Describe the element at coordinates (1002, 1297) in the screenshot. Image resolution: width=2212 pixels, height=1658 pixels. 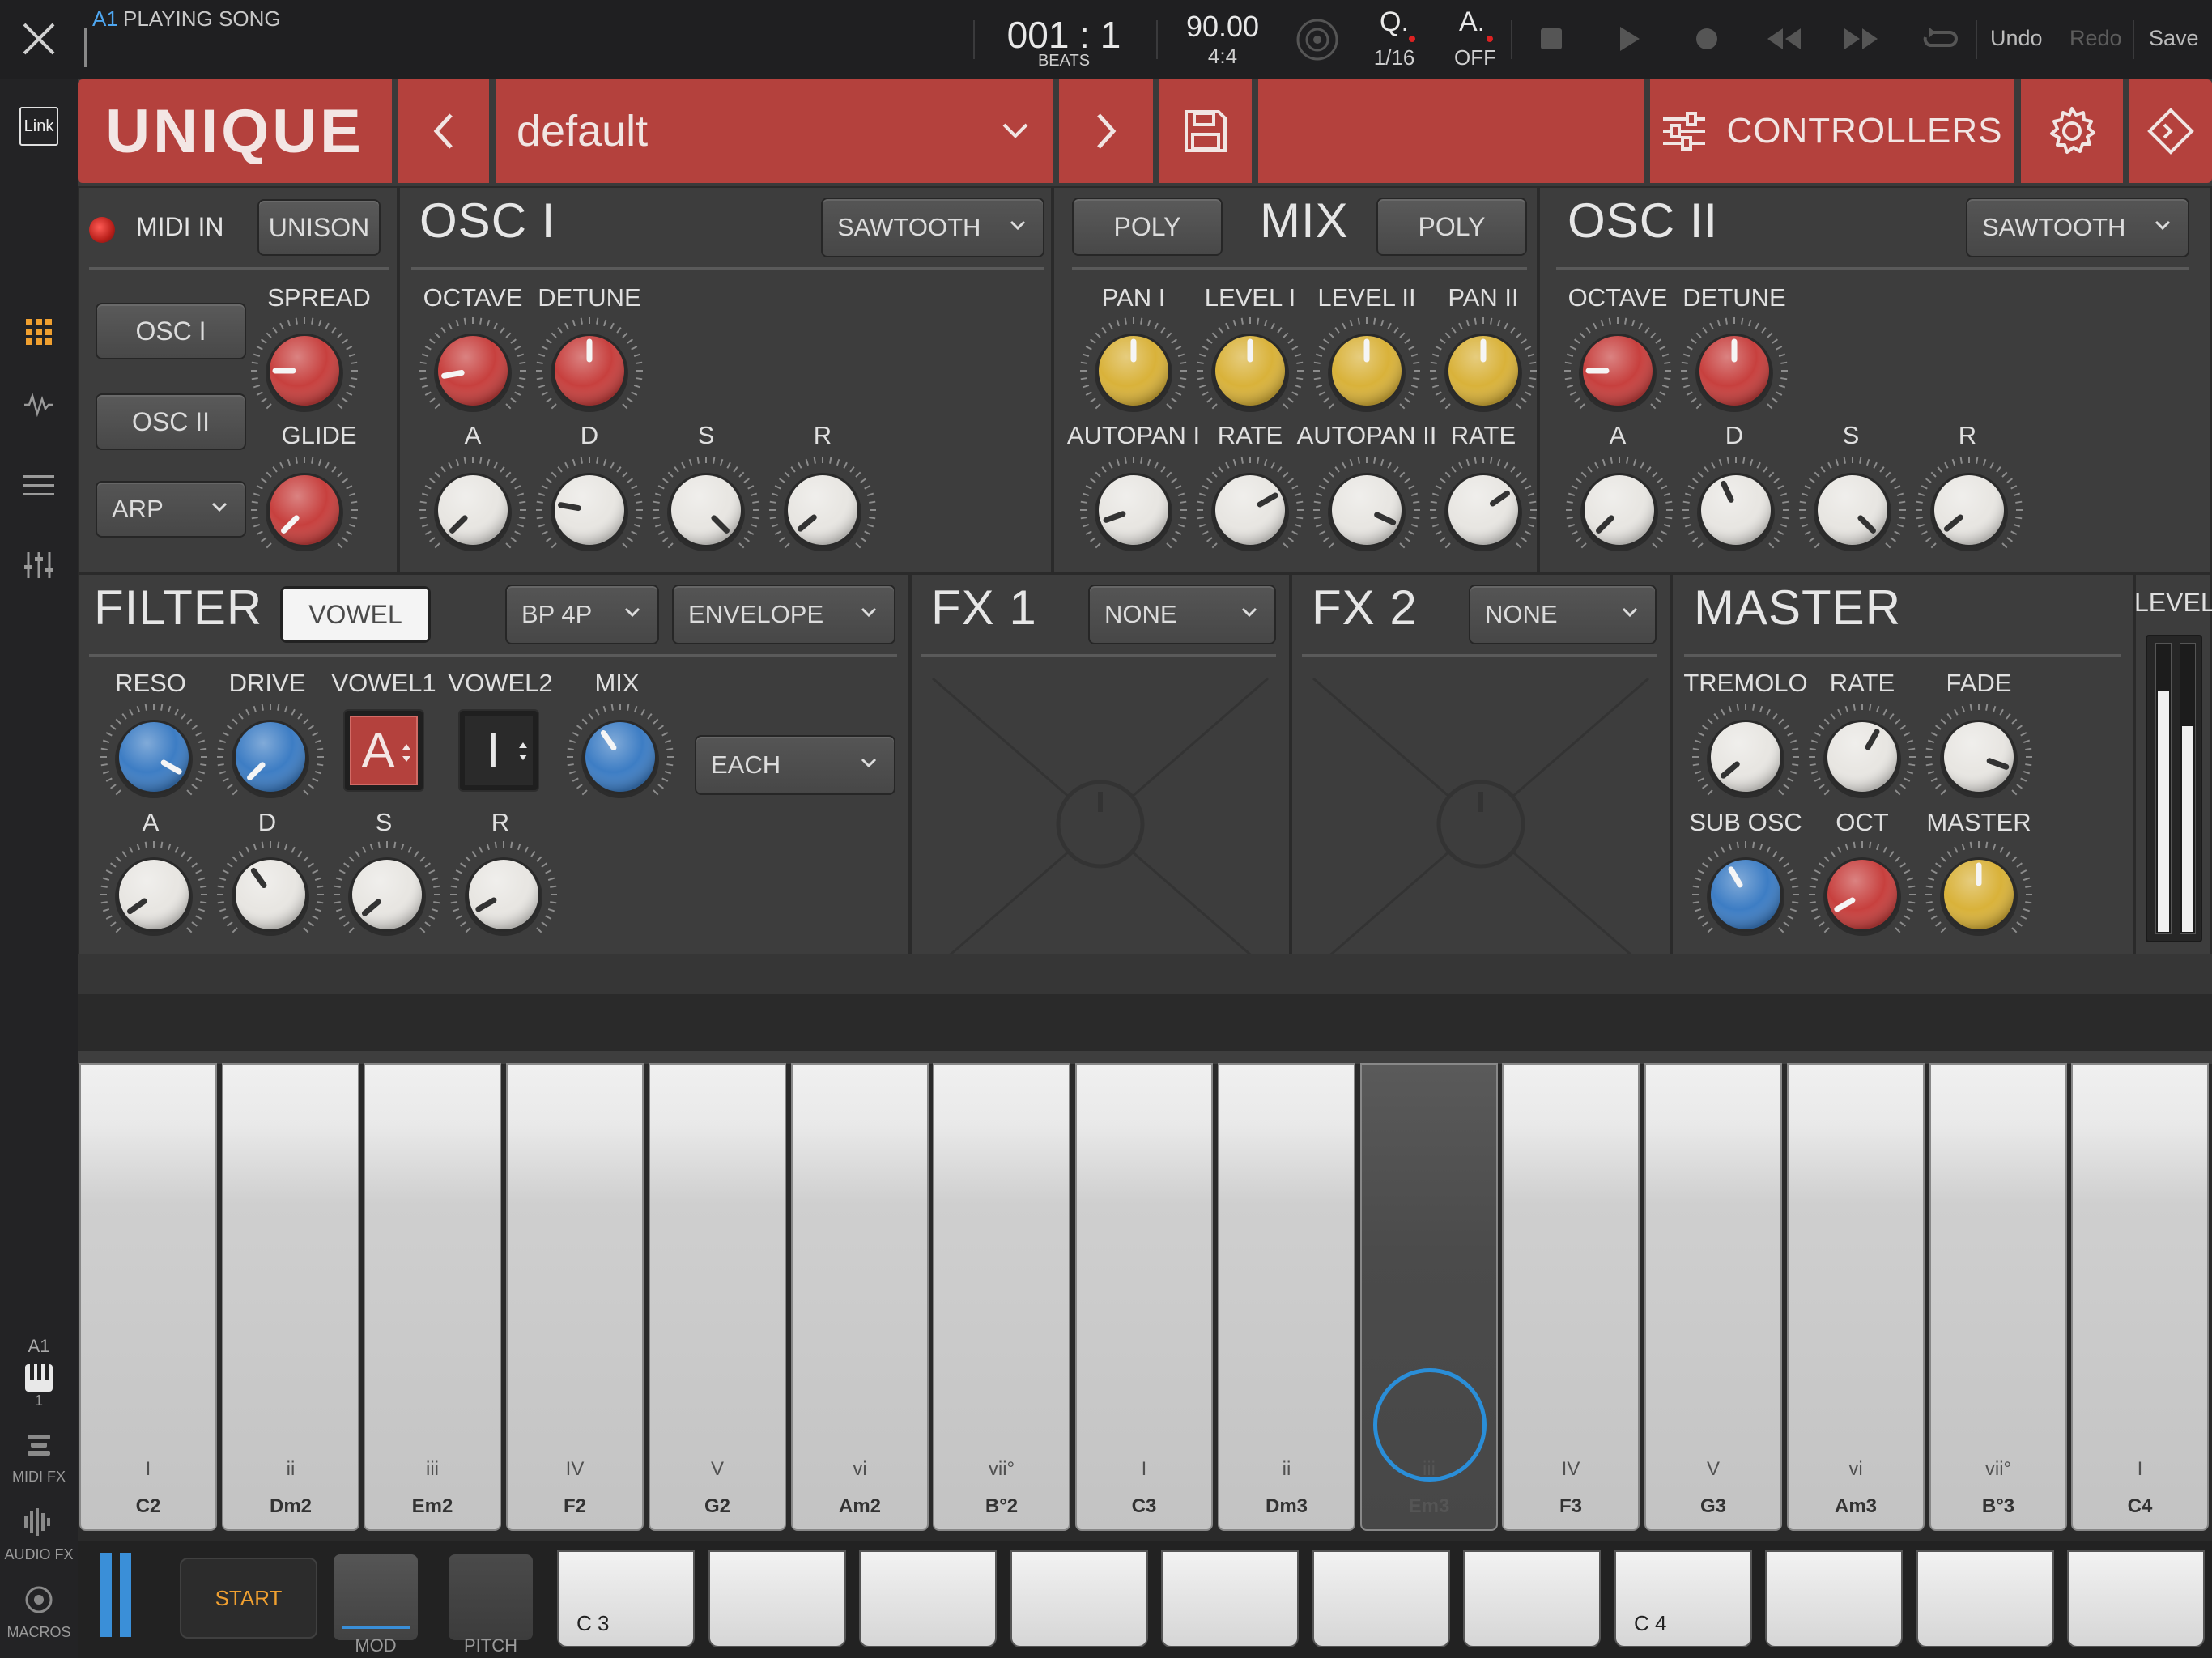
I see `chord-key-B°2: vii° B°2` at that location.